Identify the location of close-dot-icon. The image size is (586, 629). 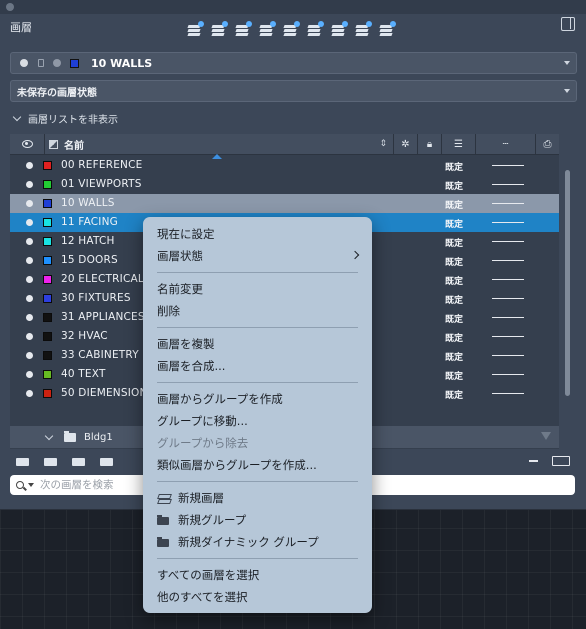
(10, 7).